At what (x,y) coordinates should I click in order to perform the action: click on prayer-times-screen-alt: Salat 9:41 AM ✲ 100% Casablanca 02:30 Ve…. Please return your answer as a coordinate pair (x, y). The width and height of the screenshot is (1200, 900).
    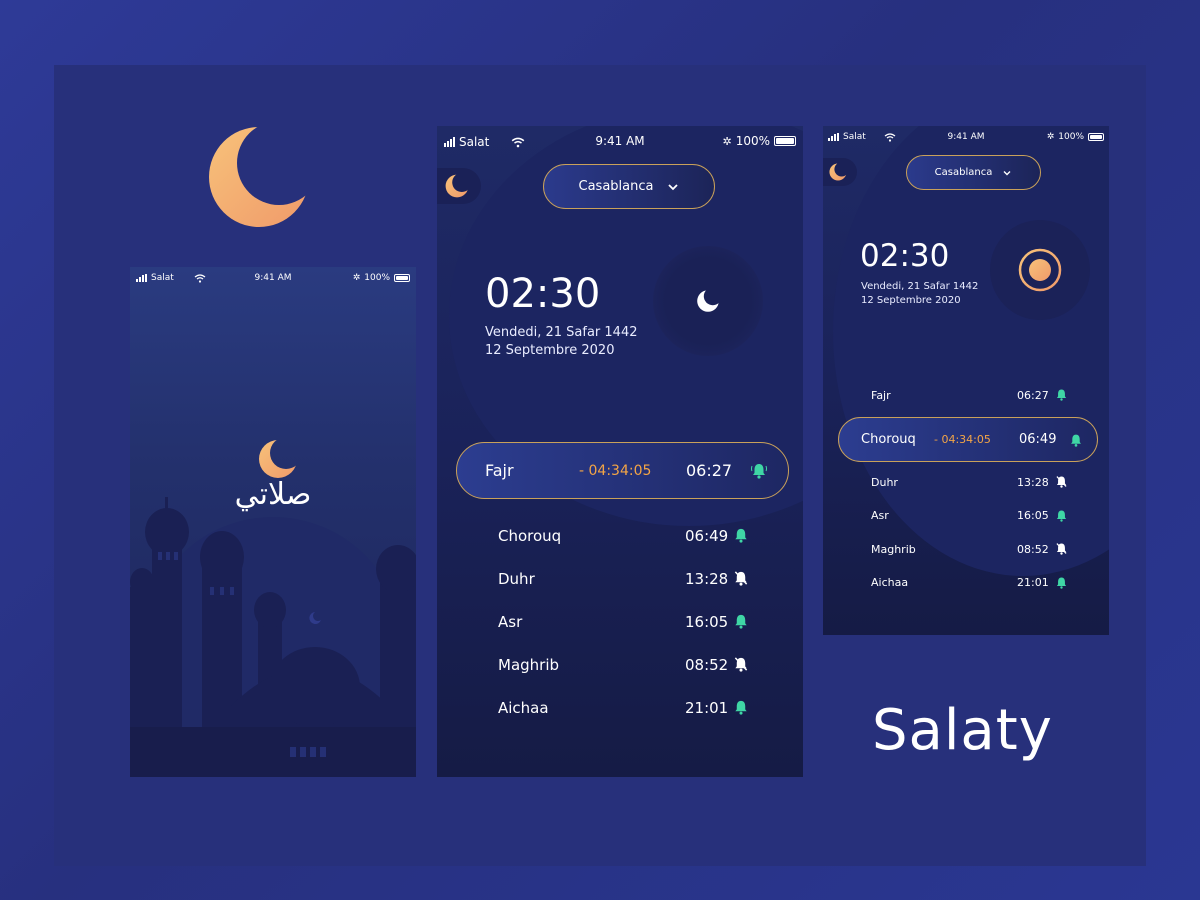
    Looking at the image, I should click on (966, 380).